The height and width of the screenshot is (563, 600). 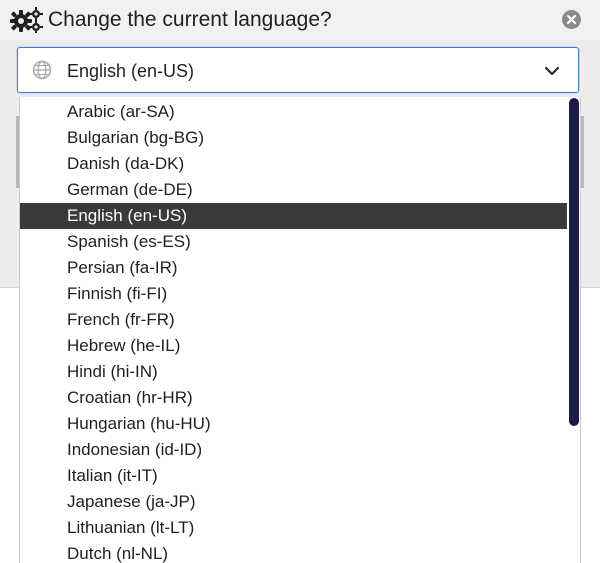 I want to click on language-option: Arabic (ar-SA), so click(x=293, y=112).